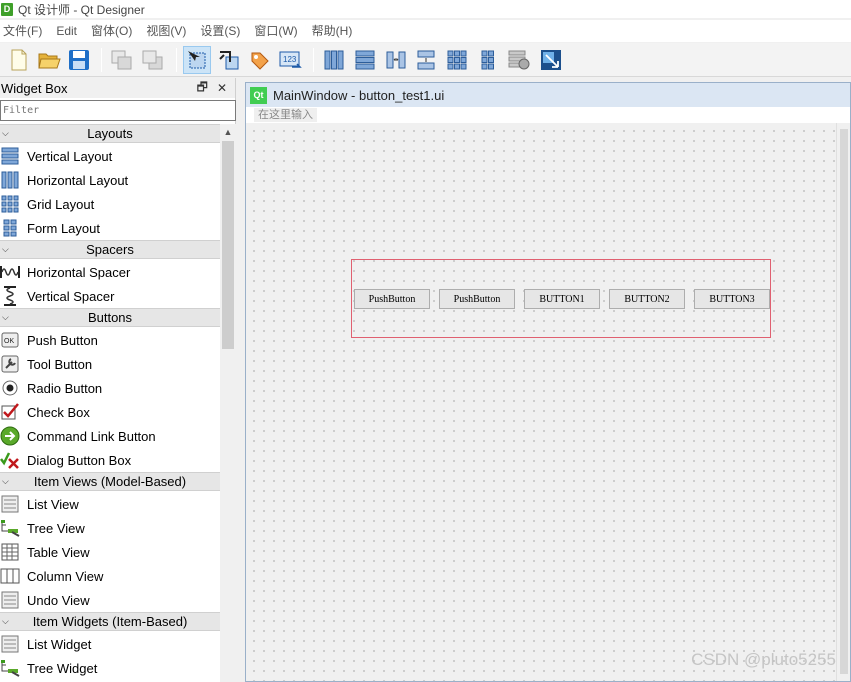 The image size is (851, 682). Describe the element at coordinates (110, 249) in the screenshot. I see `category-spacers: ⌵ Spacers` at that location.